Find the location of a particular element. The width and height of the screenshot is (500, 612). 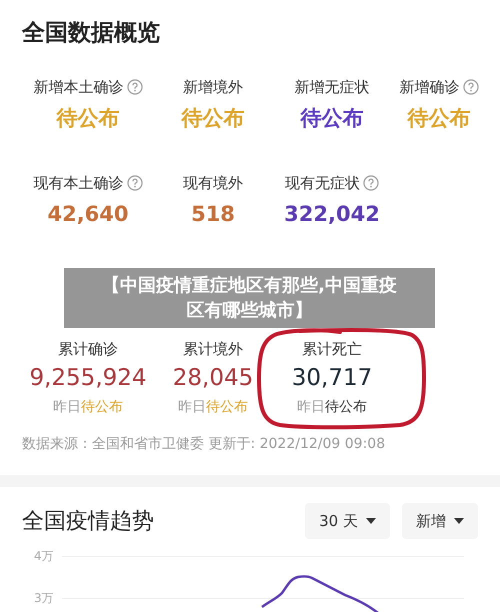

stat-value: 30,717 is located at coordinates (332, 378).